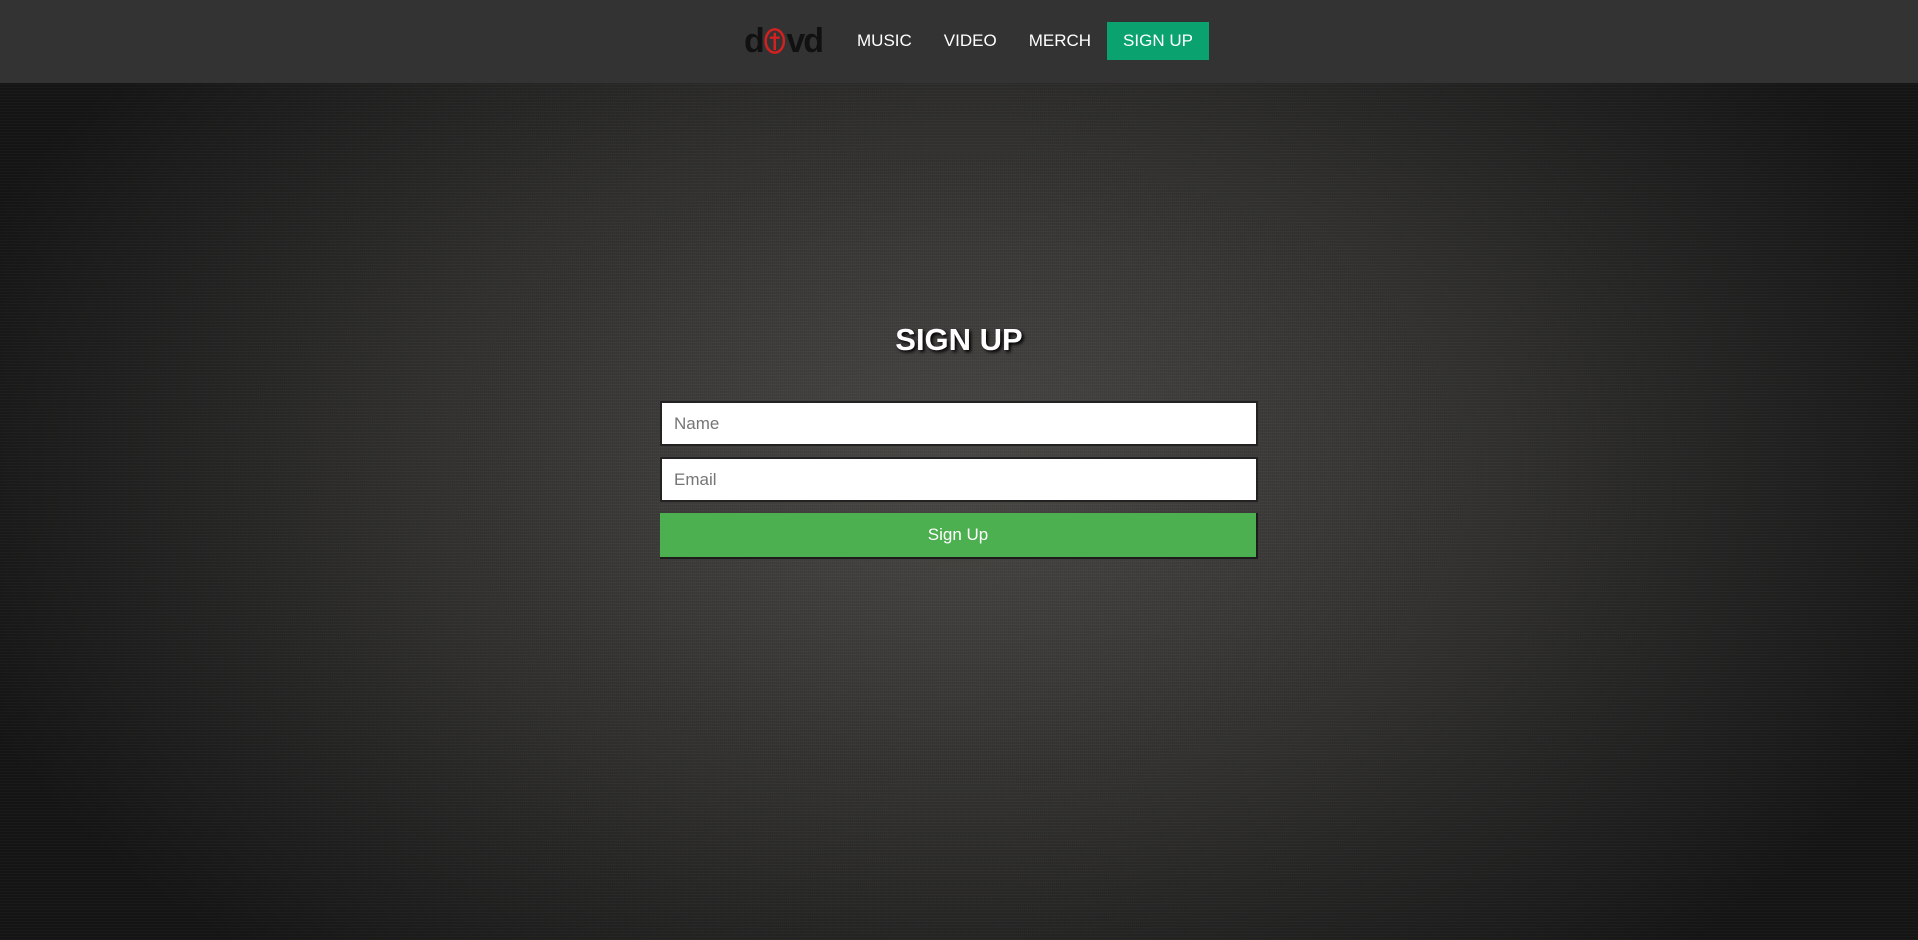  I want to click on nav-link-merch: MERCH, so click(1060, 41).